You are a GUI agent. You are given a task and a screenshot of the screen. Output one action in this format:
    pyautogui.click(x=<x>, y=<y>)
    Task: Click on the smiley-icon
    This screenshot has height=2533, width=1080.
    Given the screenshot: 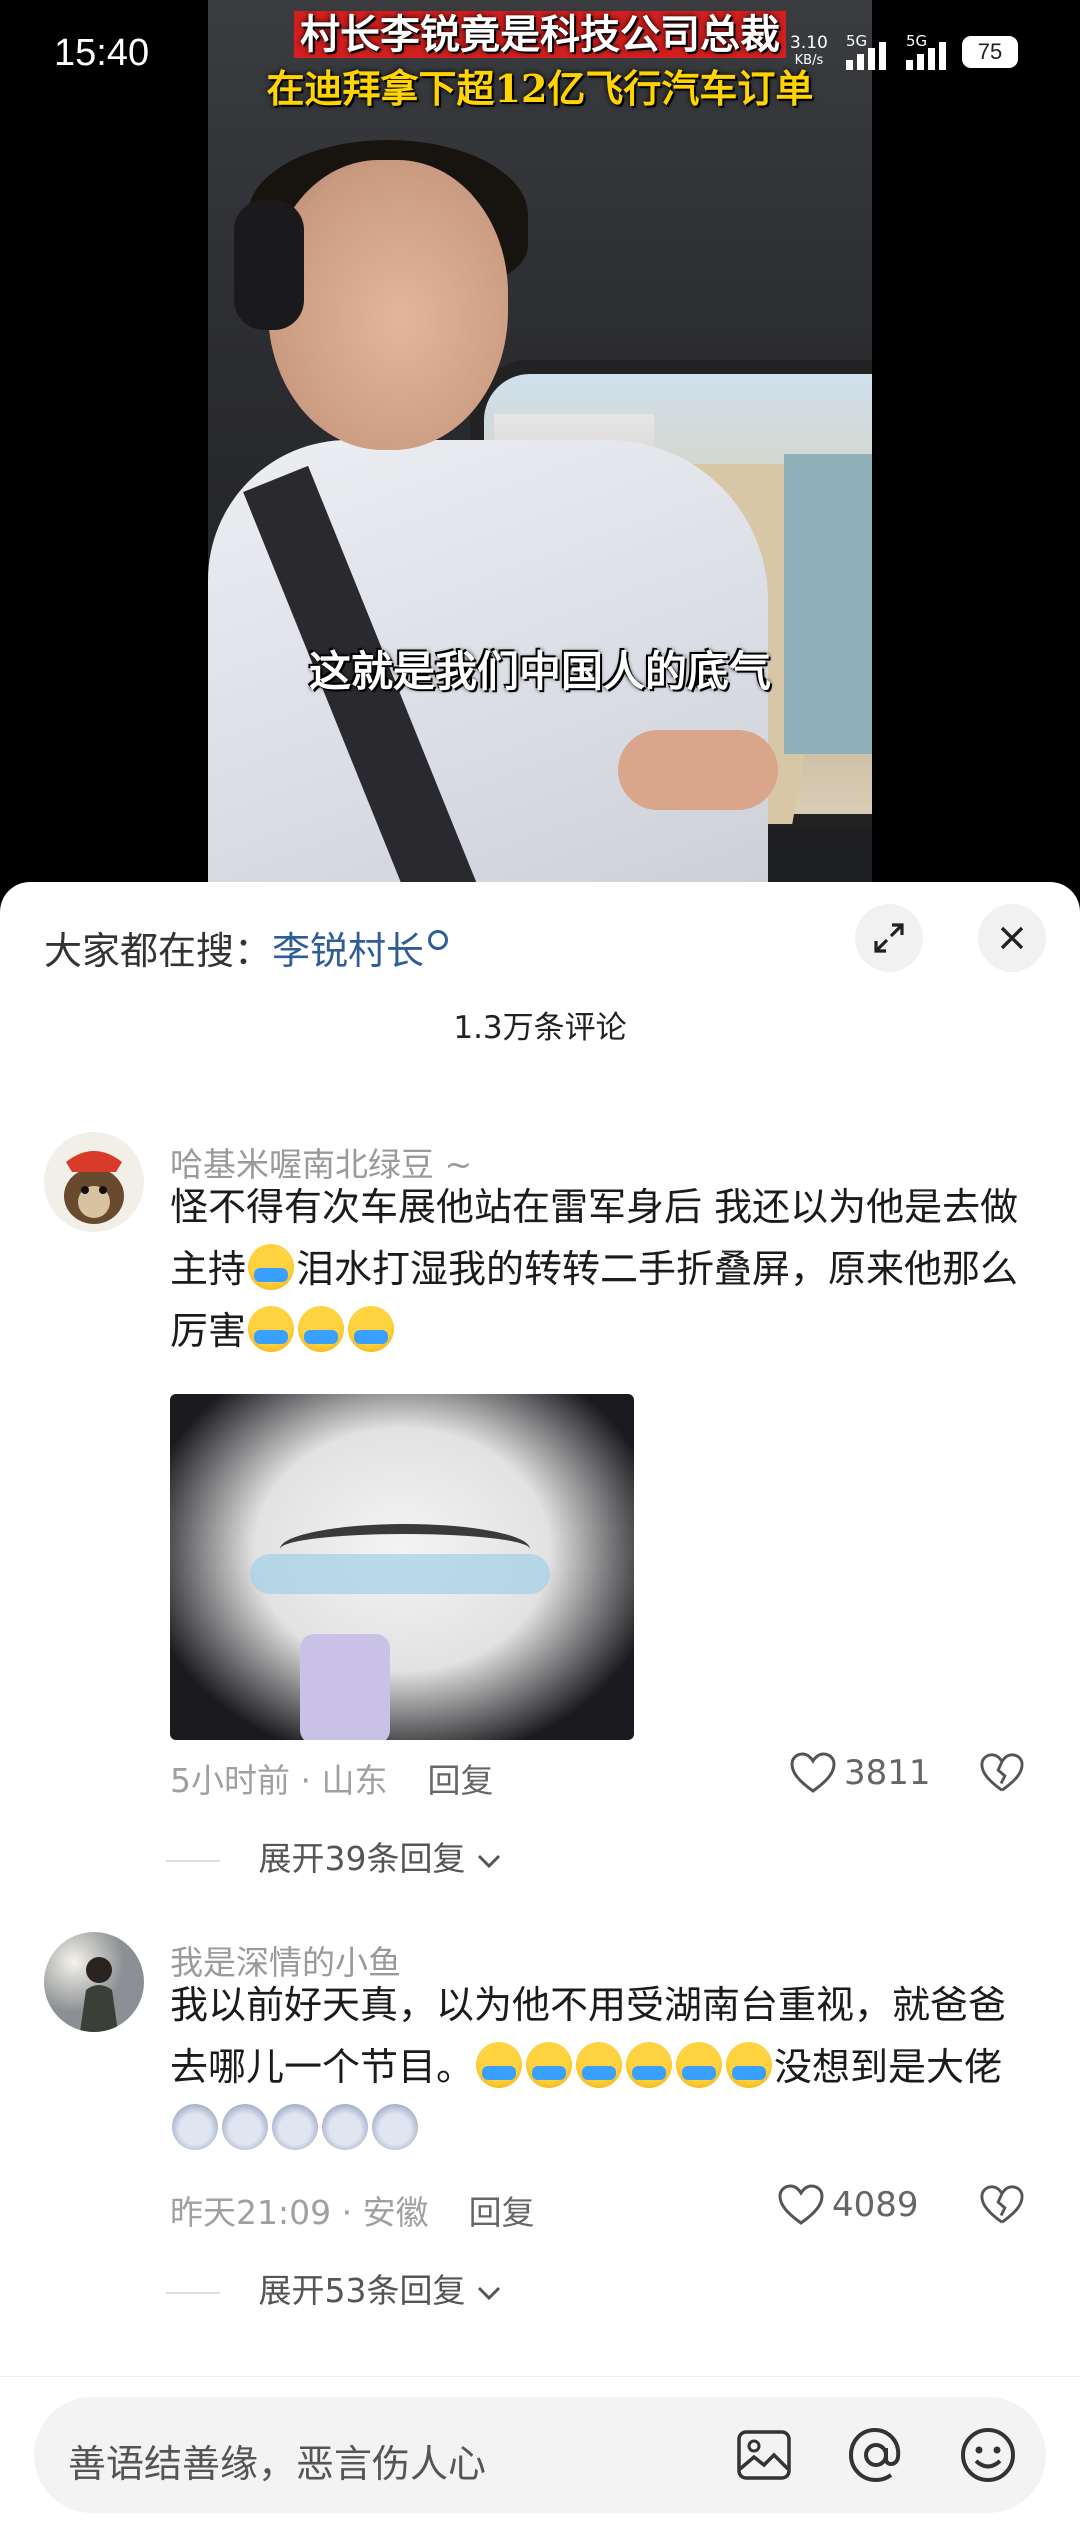 What is the action you would take?
    pyautogui.click(x=988, y=2455)
    